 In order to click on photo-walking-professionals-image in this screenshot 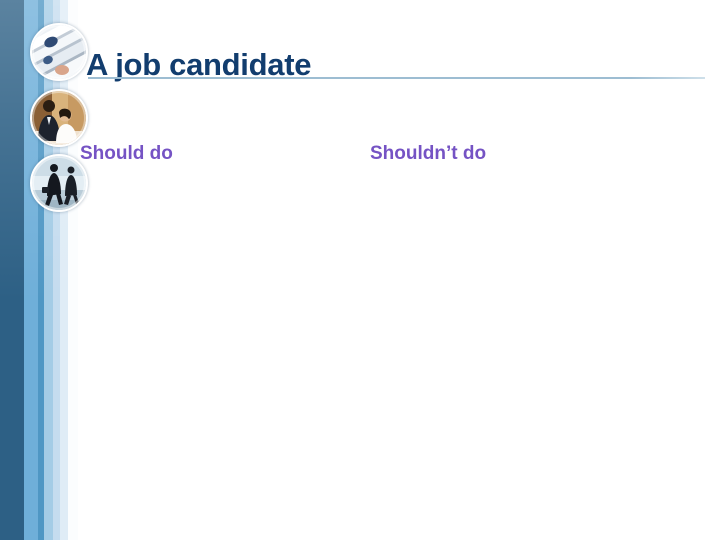, I will do `click(59, 183)`.